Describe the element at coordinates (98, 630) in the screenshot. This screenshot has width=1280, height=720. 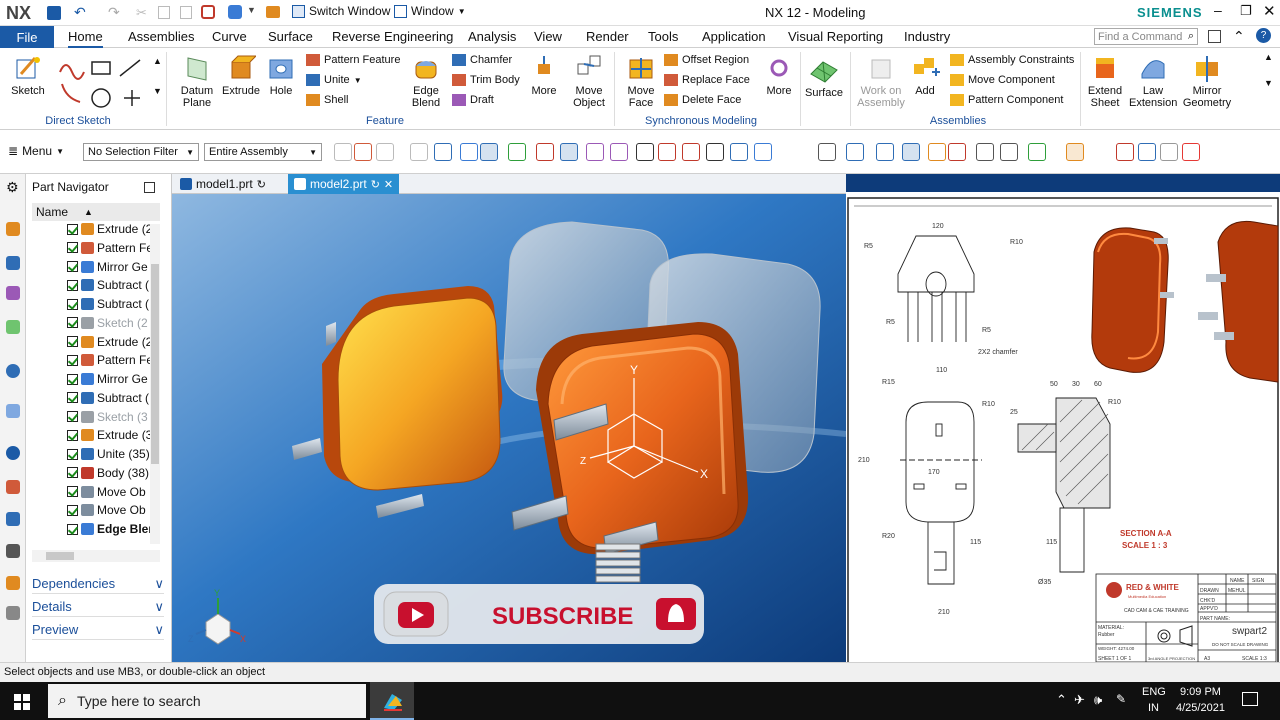
I see `preview-panel-header: Preview ∨` at that location.